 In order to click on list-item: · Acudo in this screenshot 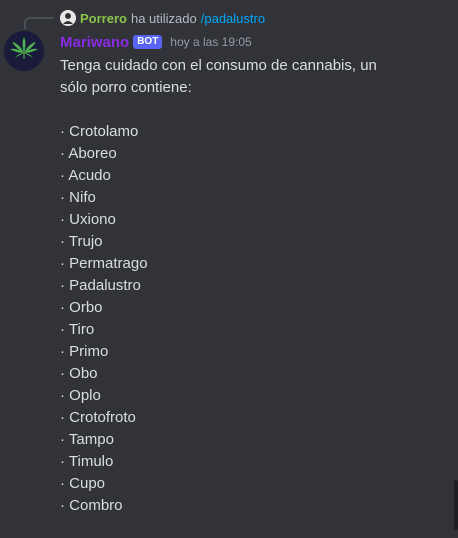, I will do `click(85, 175)`.